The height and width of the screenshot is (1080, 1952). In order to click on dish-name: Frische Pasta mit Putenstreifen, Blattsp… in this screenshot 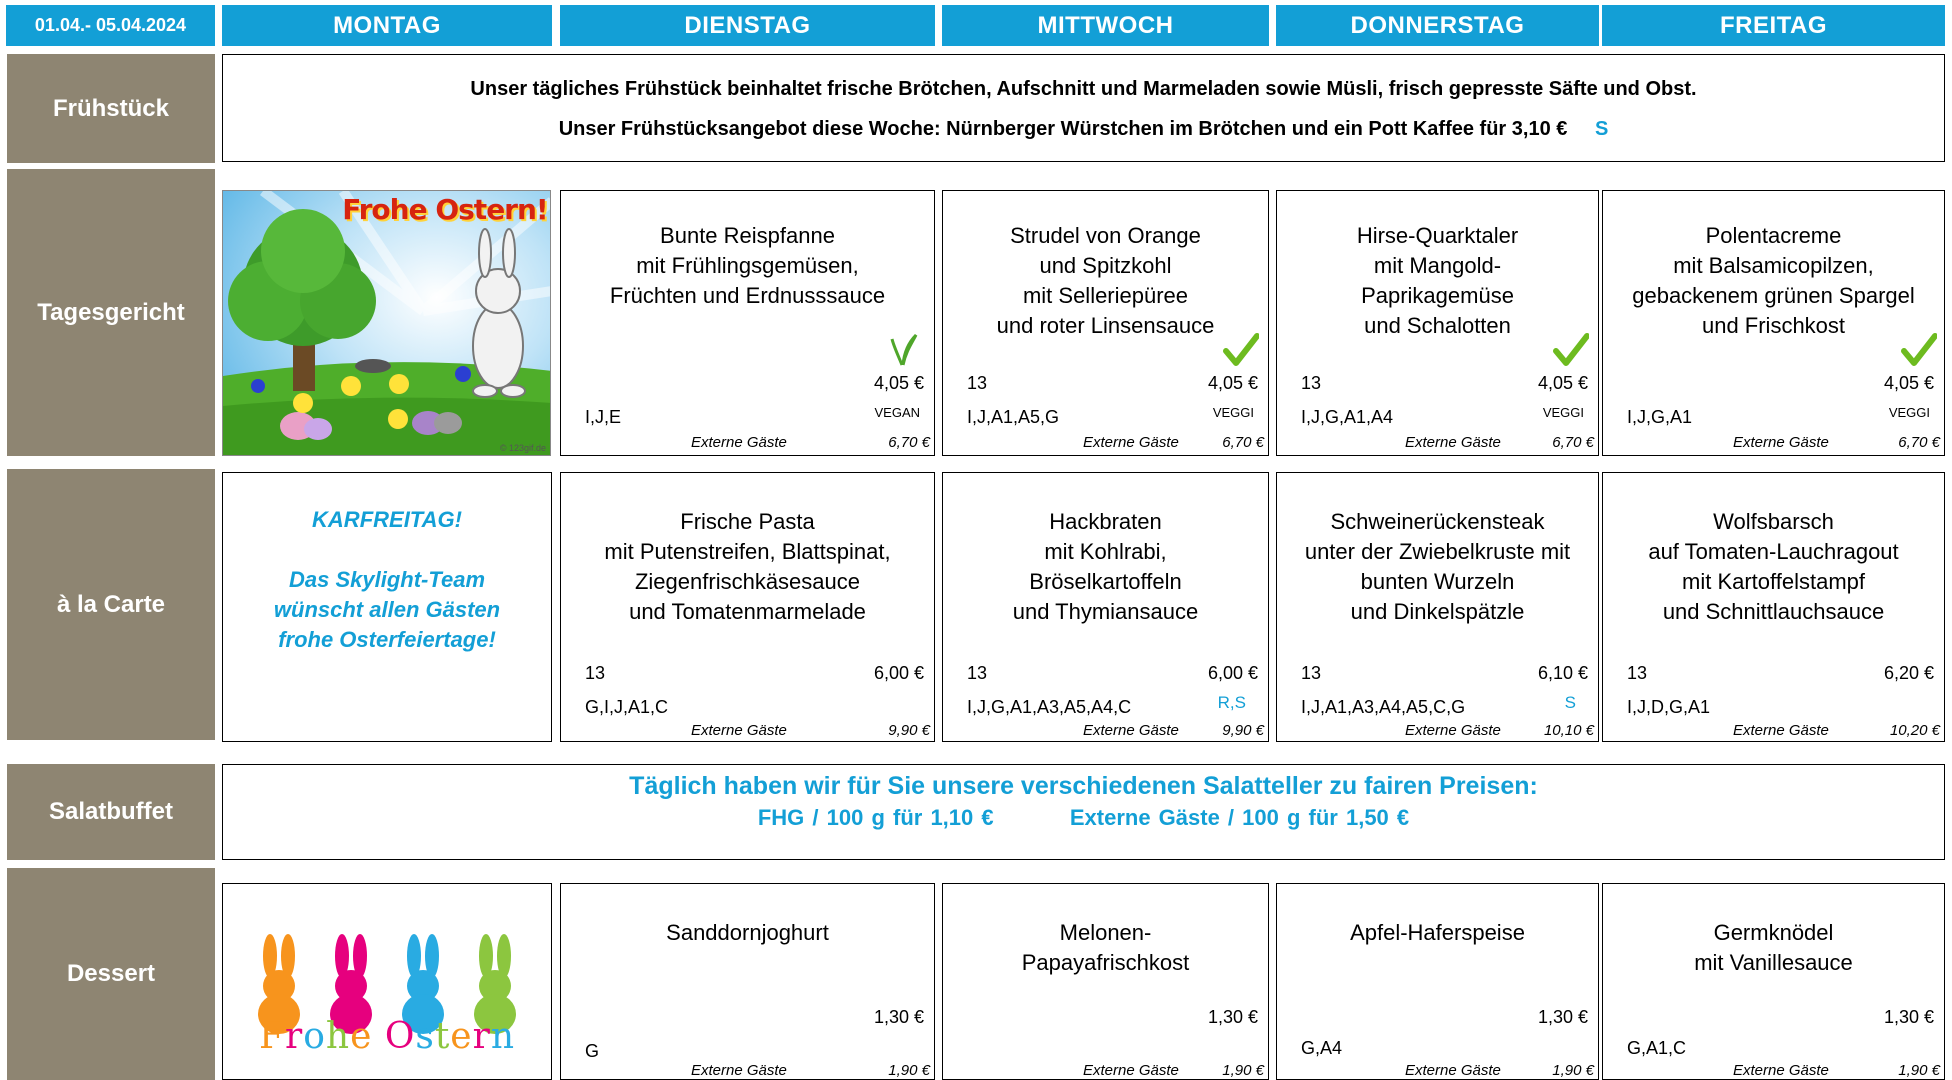, I will do `click(747, 566)`.